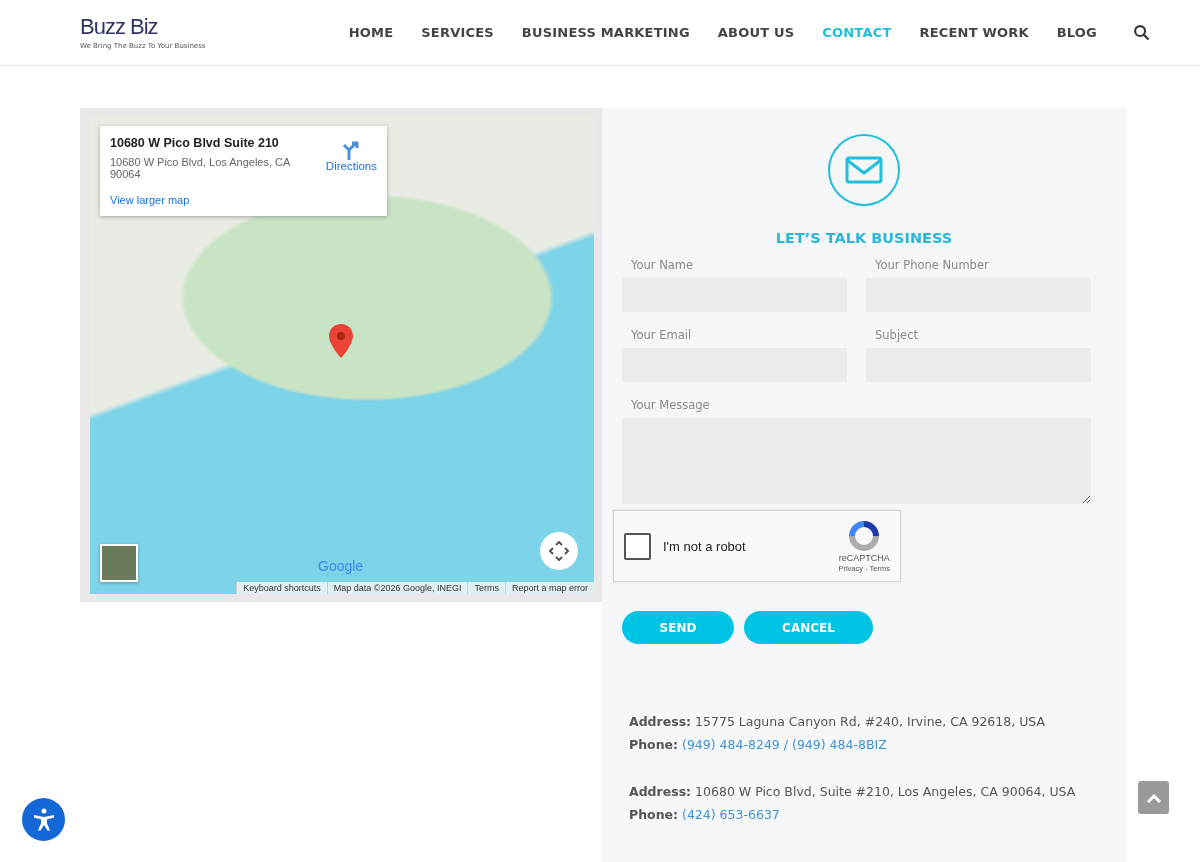  Describe the element at coordinates (371, 32) in the screenshot. I see `nav-link: HOME` at that location.